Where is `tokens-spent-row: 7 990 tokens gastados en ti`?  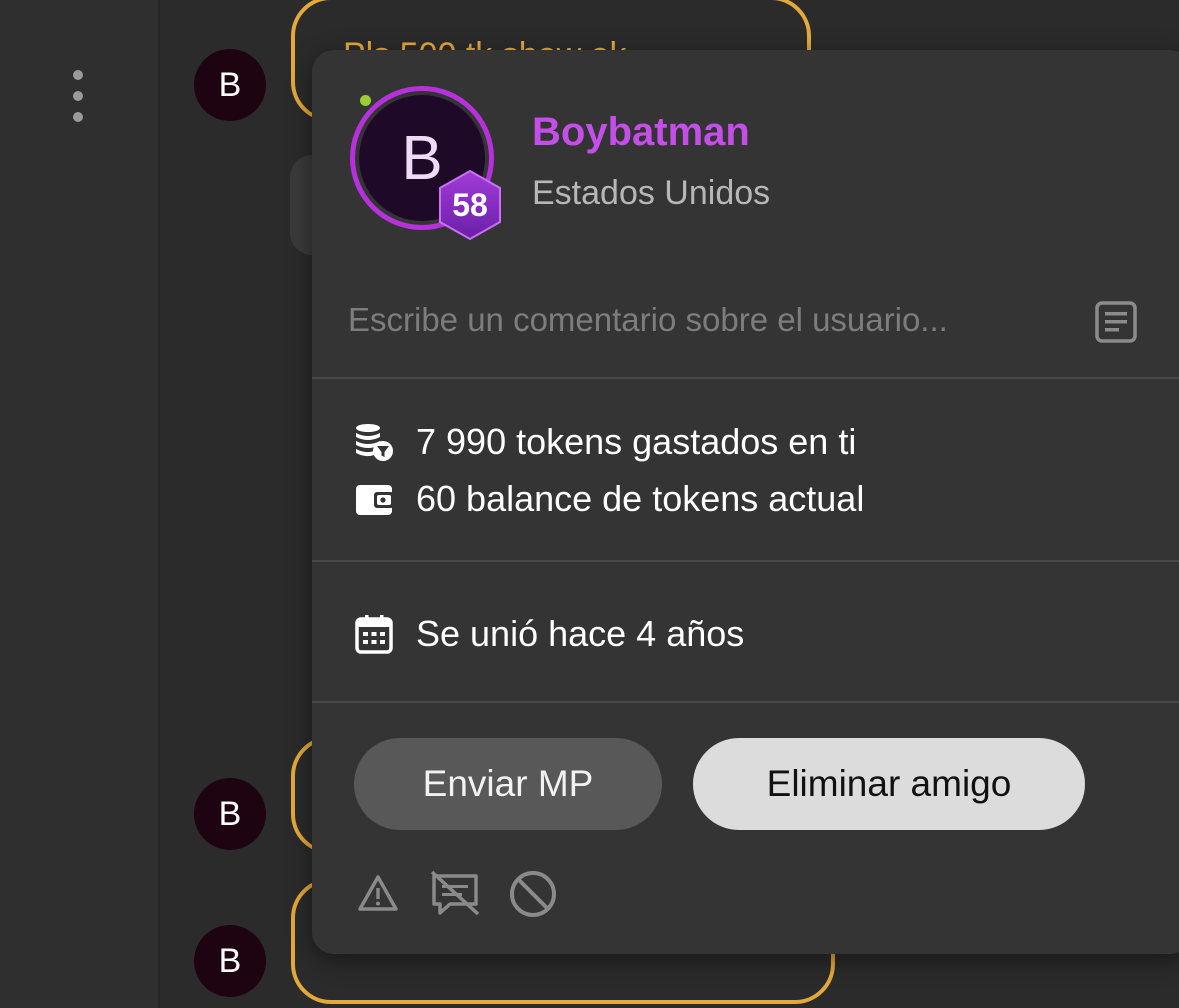
tokens-spent-row: 7 990 tokens gastados en ti is located at coordinates (605, 442).